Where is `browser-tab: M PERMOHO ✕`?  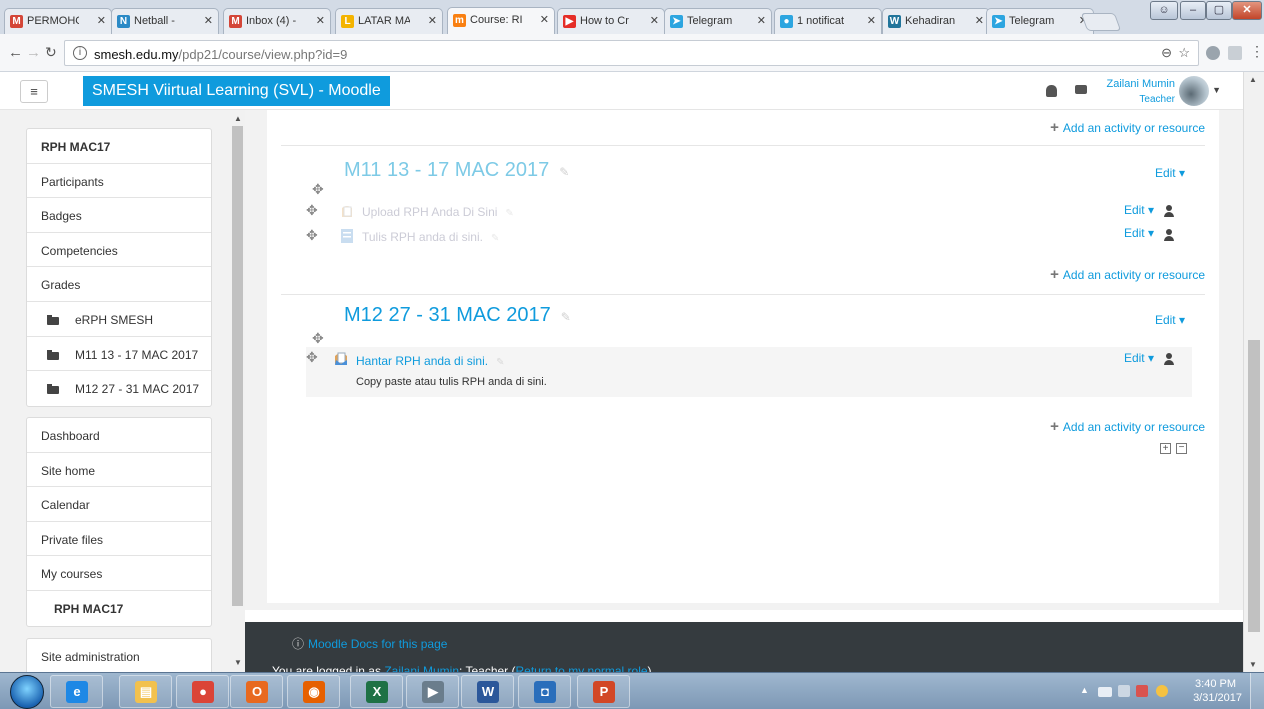 browser-tab: M PERMOHO ✕ is located at coordinates (58, 21).